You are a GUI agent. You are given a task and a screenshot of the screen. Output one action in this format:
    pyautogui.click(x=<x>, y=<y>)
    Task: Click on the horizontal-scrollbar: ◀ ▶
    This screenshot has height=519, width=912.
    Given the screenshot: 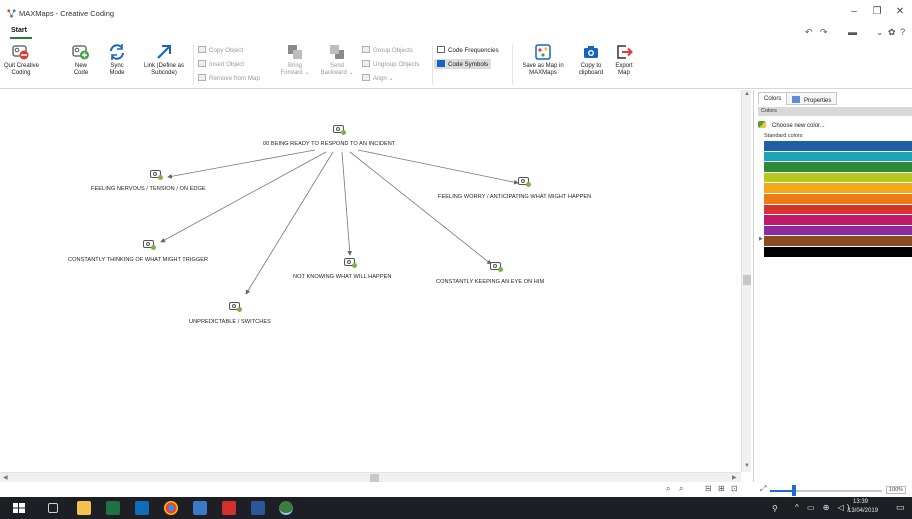 What is the action you would take?
    pyautogui.click(x=370, y=477)
    